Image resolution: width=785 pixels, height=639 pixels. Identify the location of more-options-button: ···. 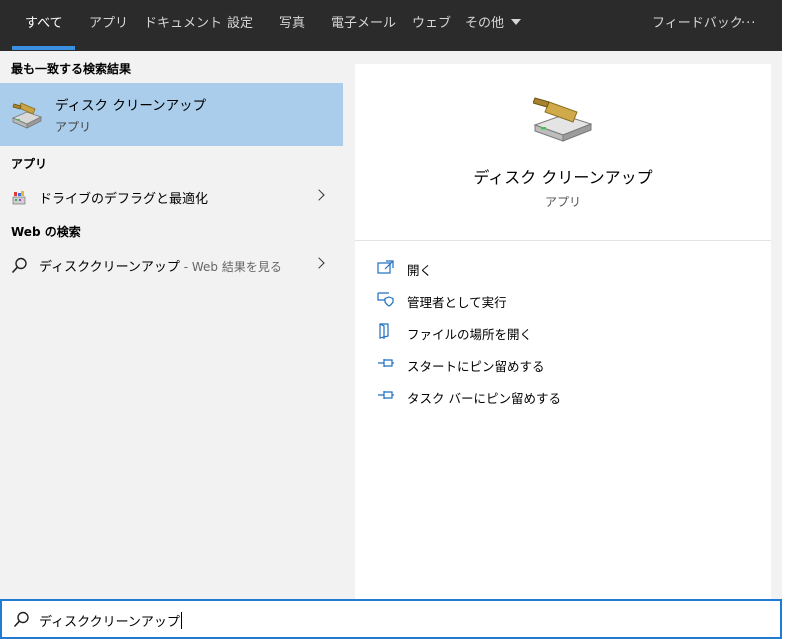
(748, 25).